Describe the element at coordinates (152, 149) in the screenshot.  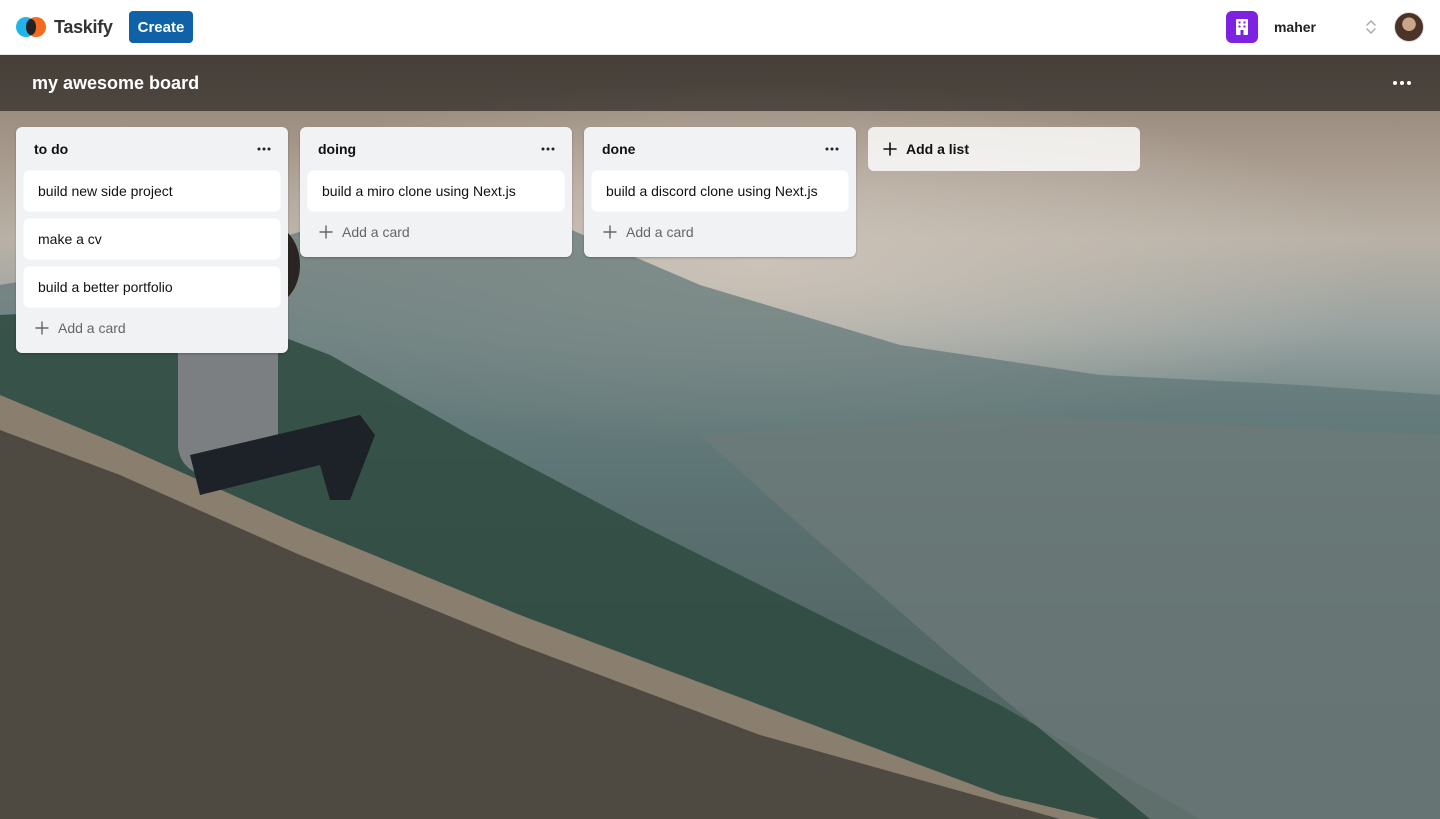
I see `list-header: to do` at that location.